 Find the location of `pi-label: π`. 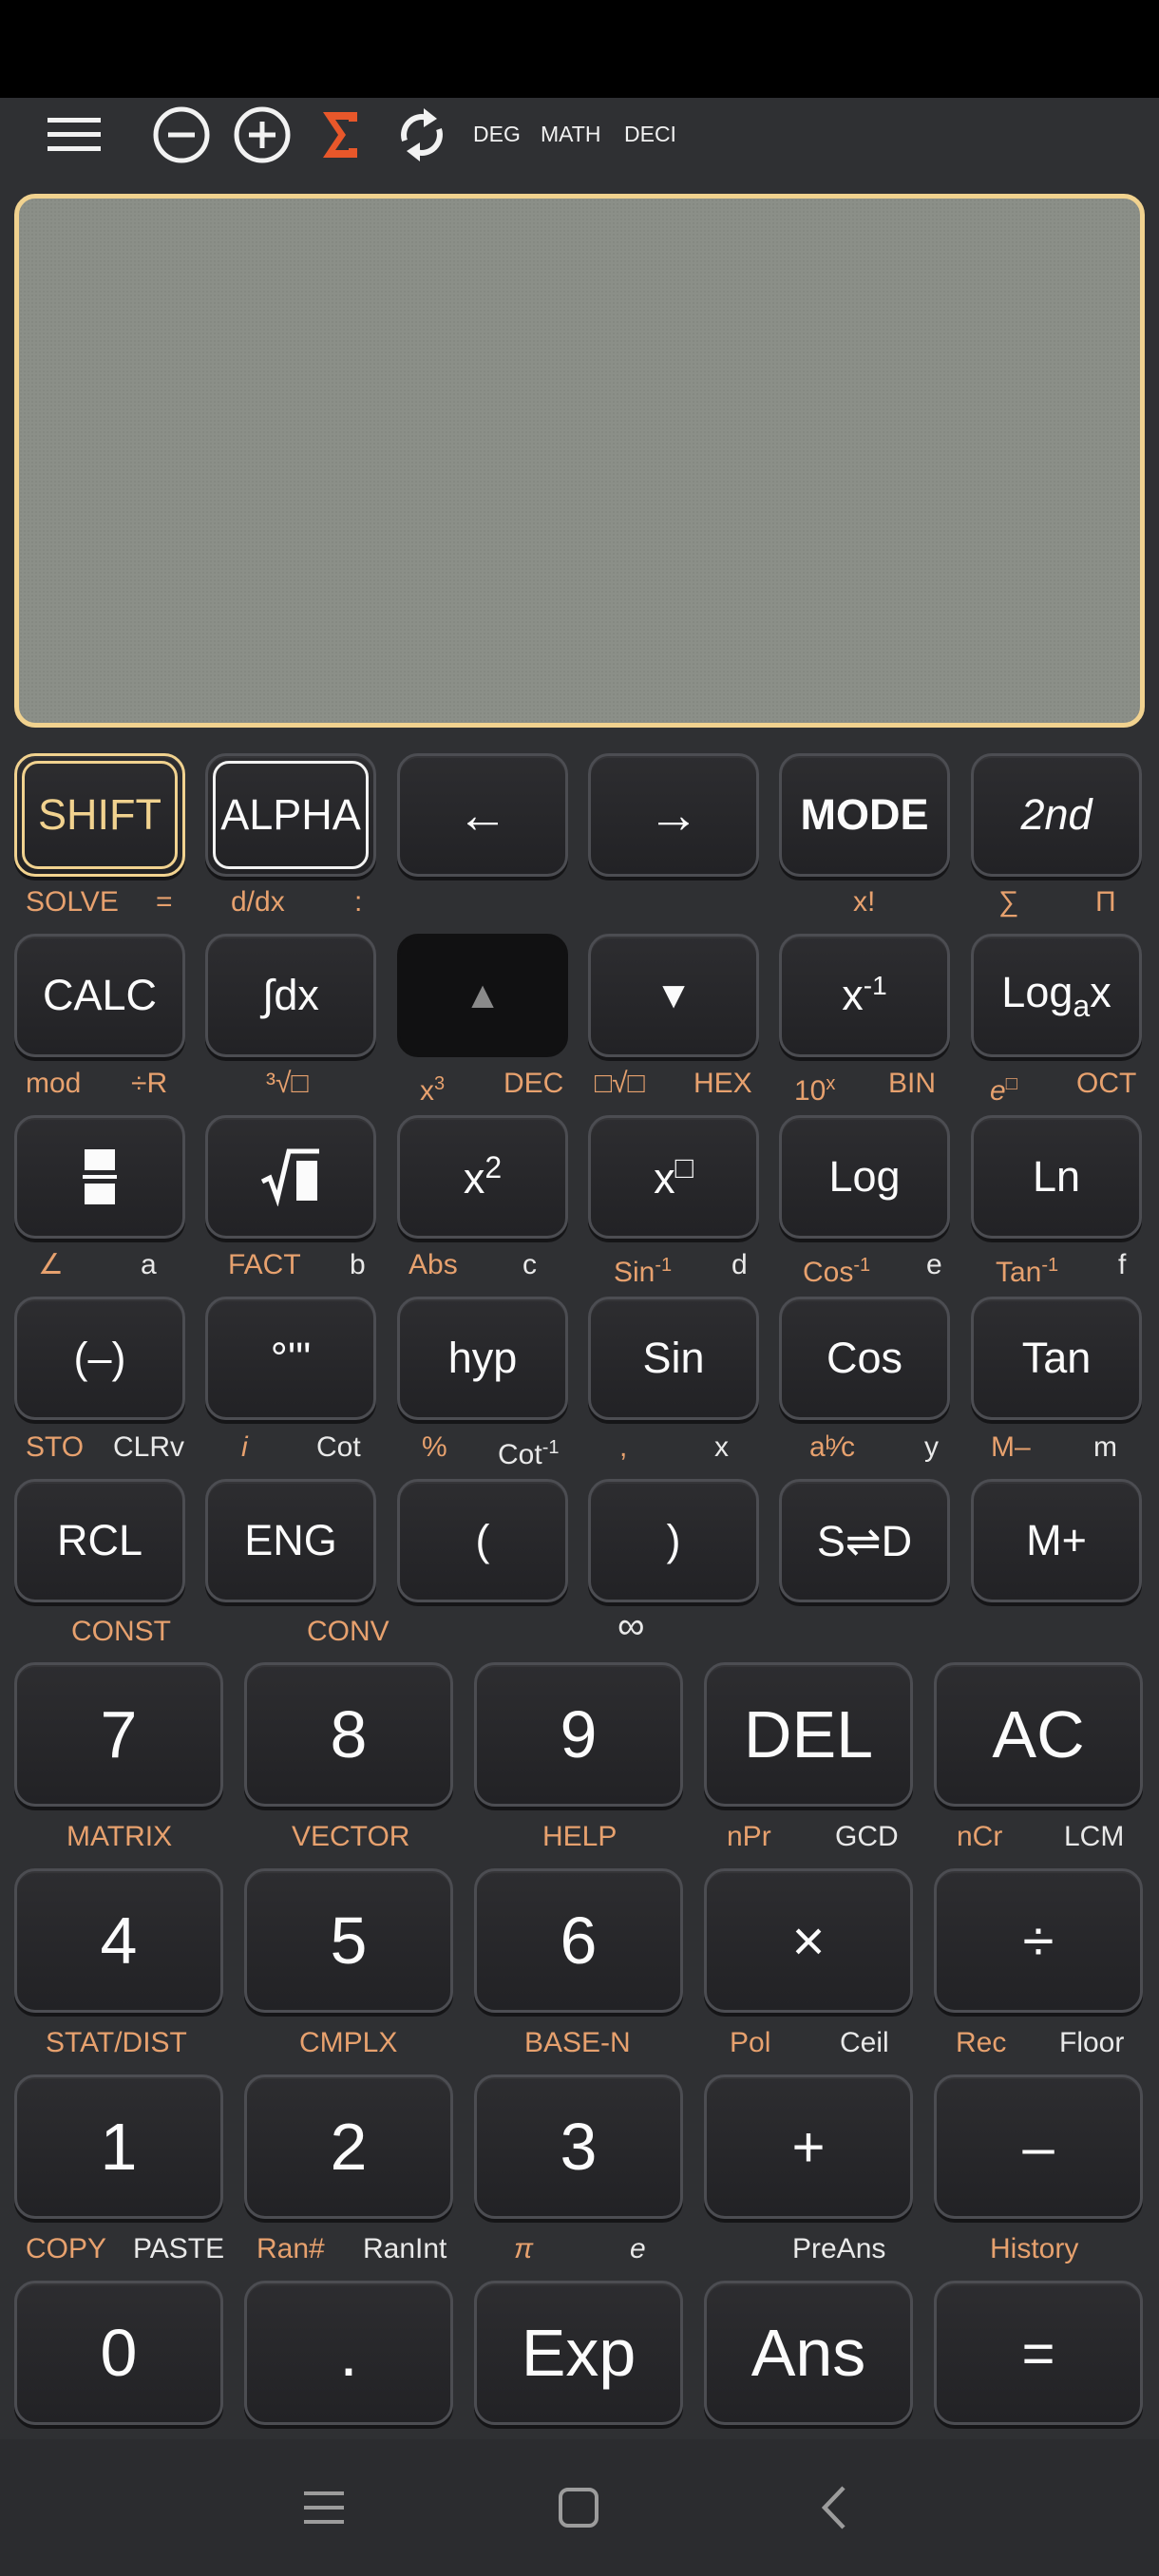

pi-label: π is located at coordinates (524, 2248).